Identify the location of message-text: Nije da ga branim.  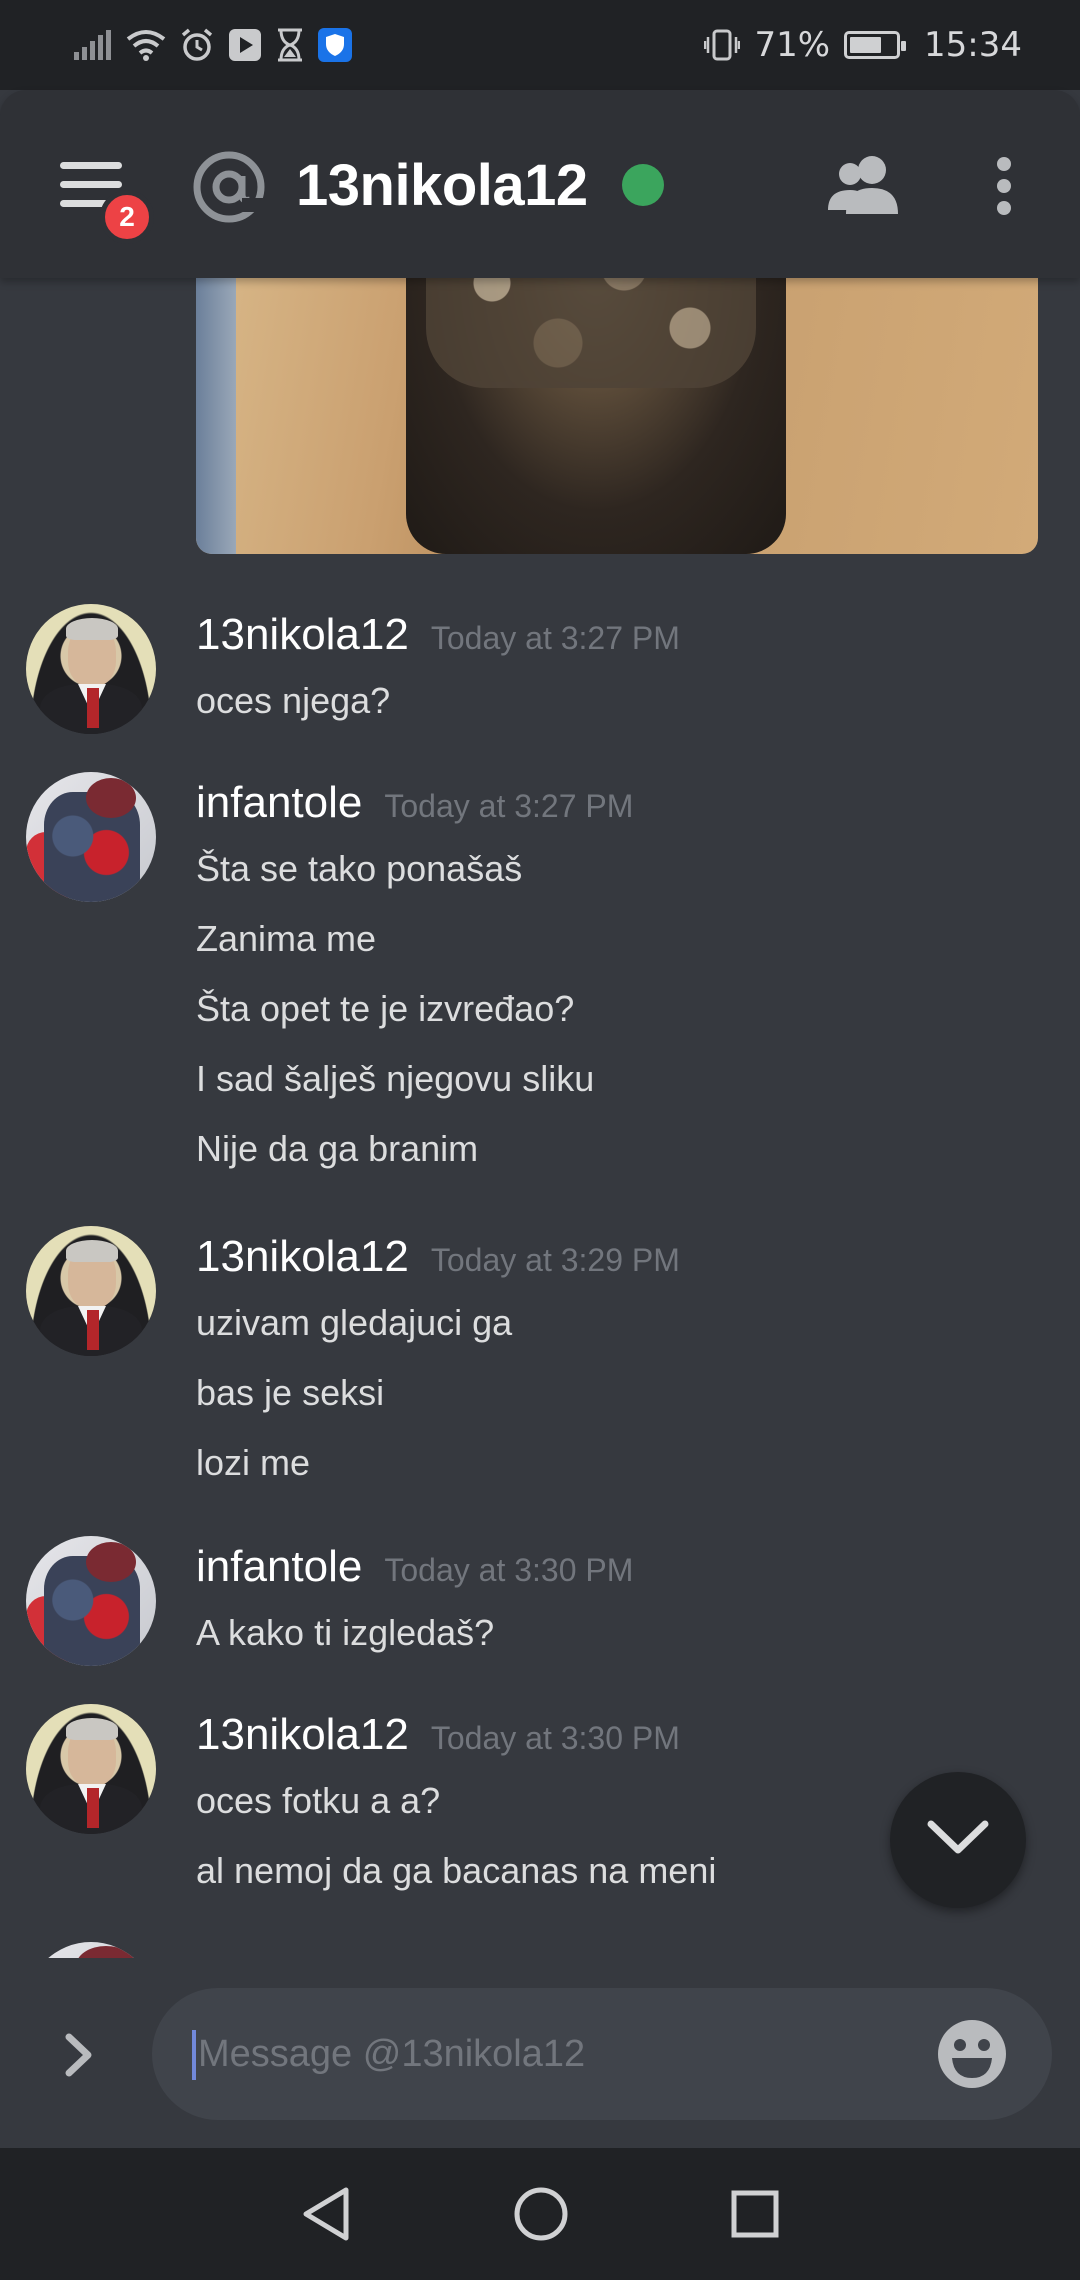
(337, 1148).